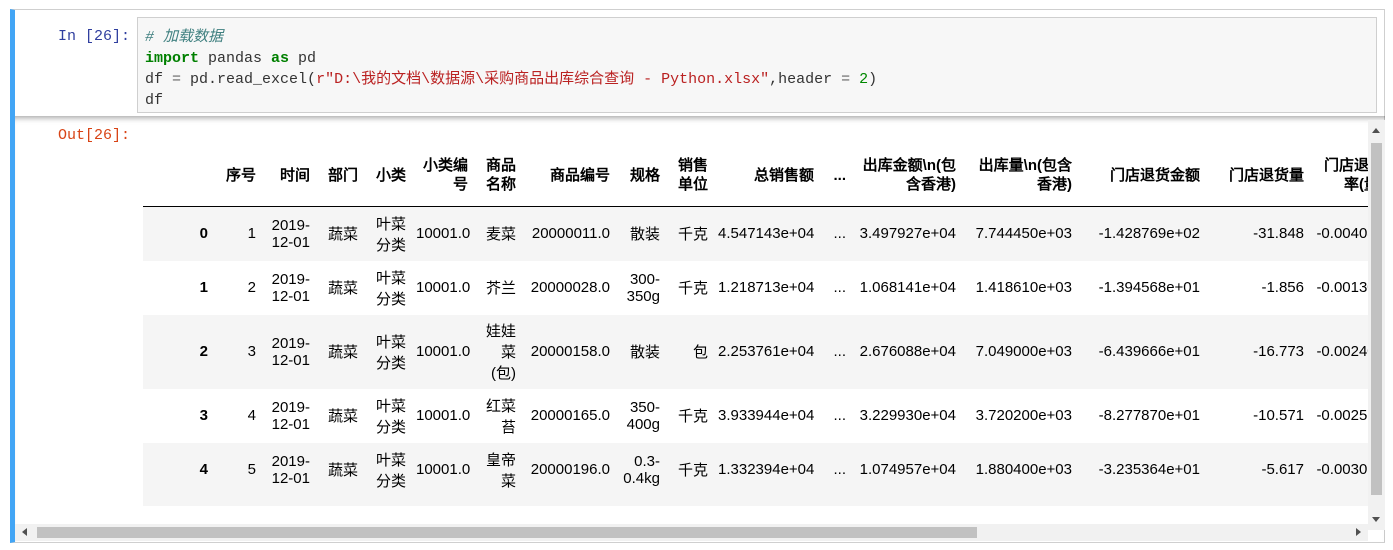 The width and height of the screenshot is (1393, 550). What do you see at coordinates (907, 287) in the screenshot?
I see `table-cell: 1.068141e+04` at bounding box center [907, 287].